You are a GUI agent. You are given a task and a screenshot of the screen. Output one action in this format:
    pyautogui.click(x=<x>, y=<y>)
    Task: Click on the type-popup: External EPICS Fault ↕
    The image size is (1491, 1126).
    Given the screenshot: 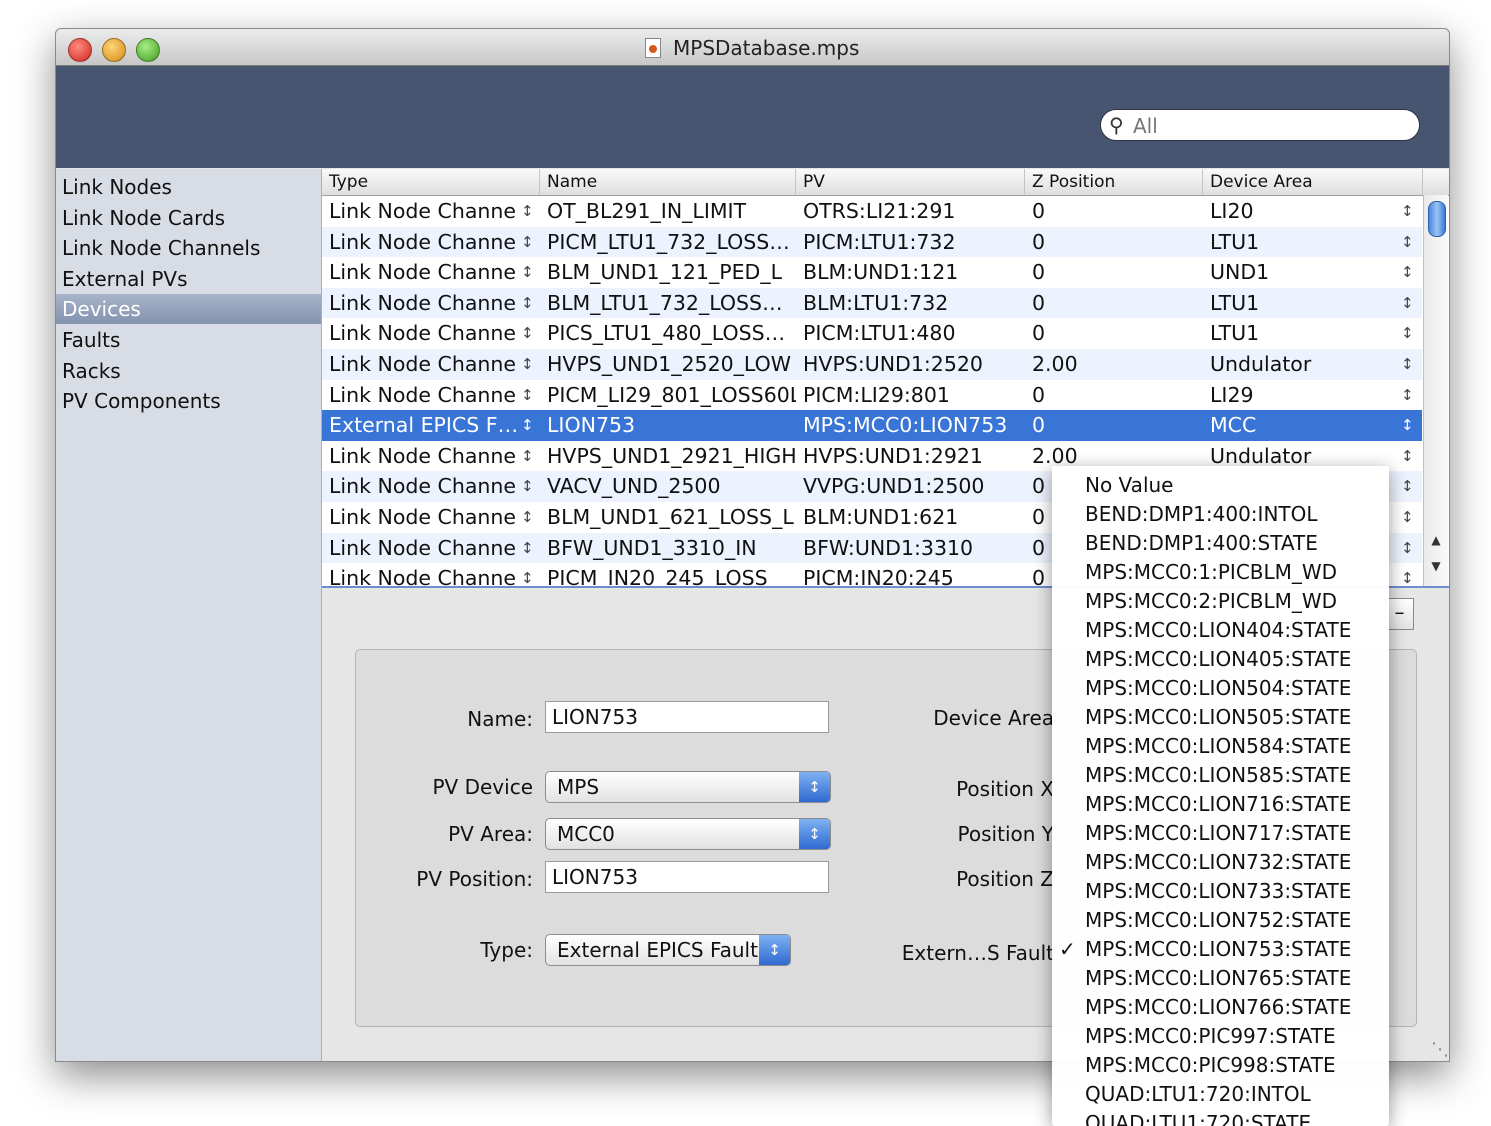 What is the action you would take?
    pyautogui.click(x=668, y=950)
    